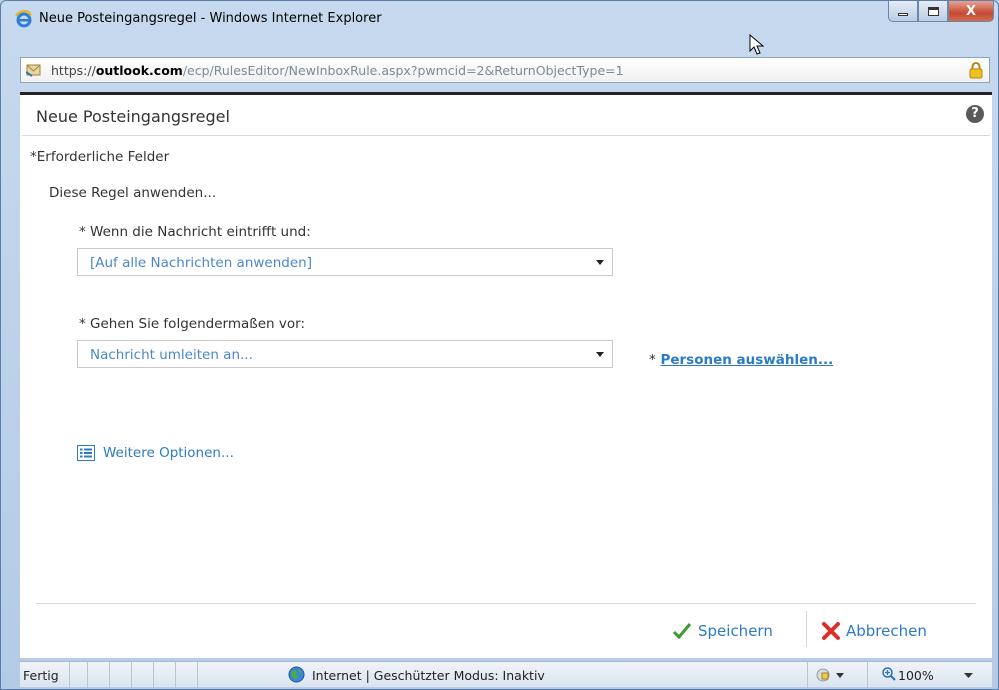 This screenshot has height=690, width=999. I want to click on cancel-button: Abbrechen, so click(874, 631).